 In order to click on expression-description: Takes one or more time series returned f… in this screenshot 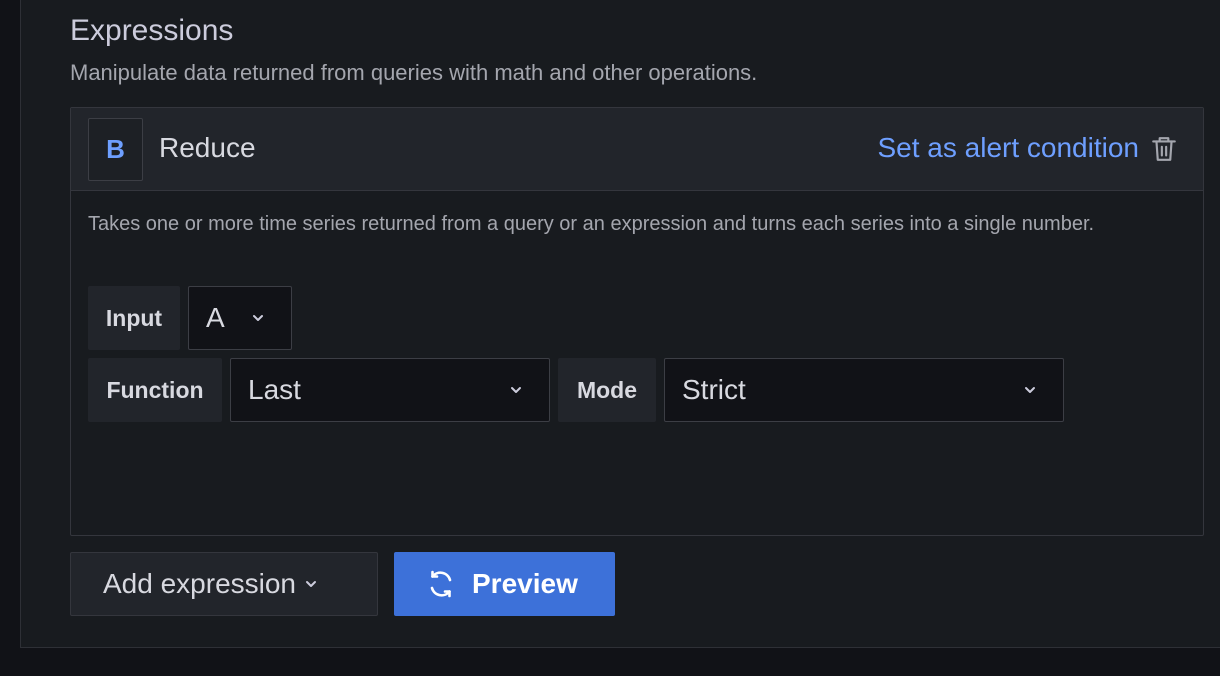, I will do `click(591, 224)`.